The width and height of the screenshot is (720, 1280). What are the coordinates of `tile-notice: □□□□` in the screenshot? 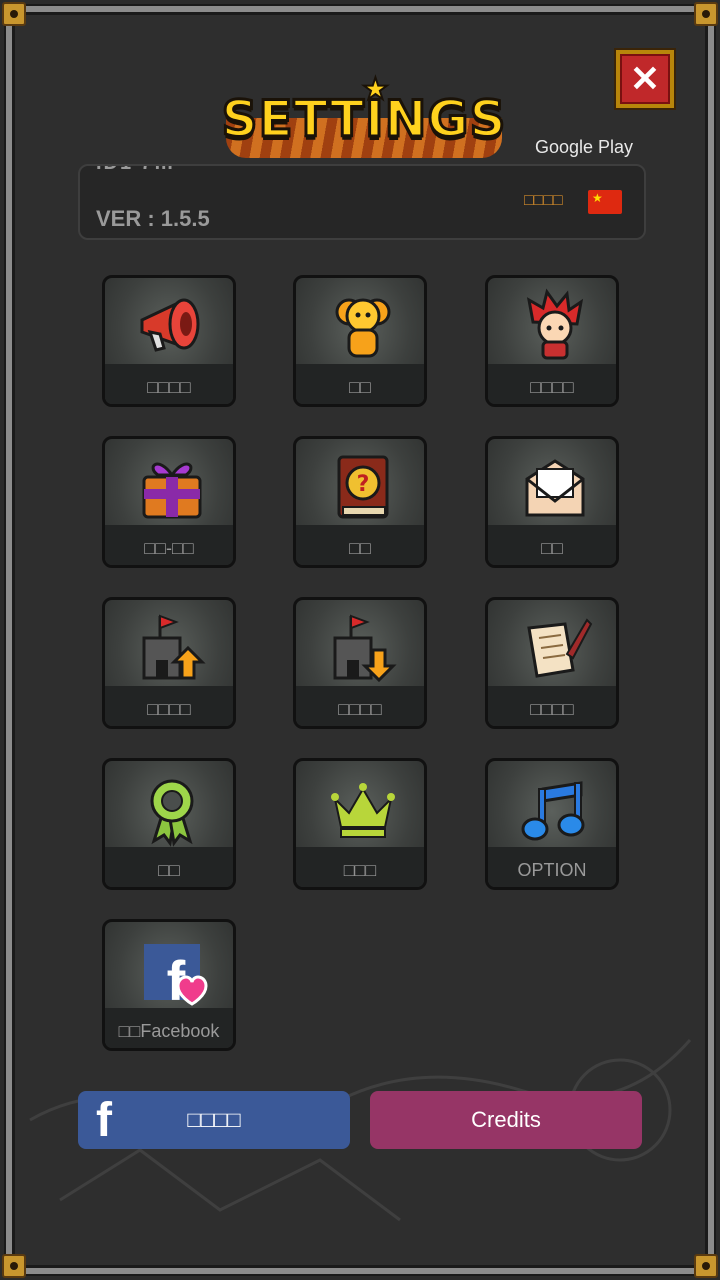 It's located at (169, 341).